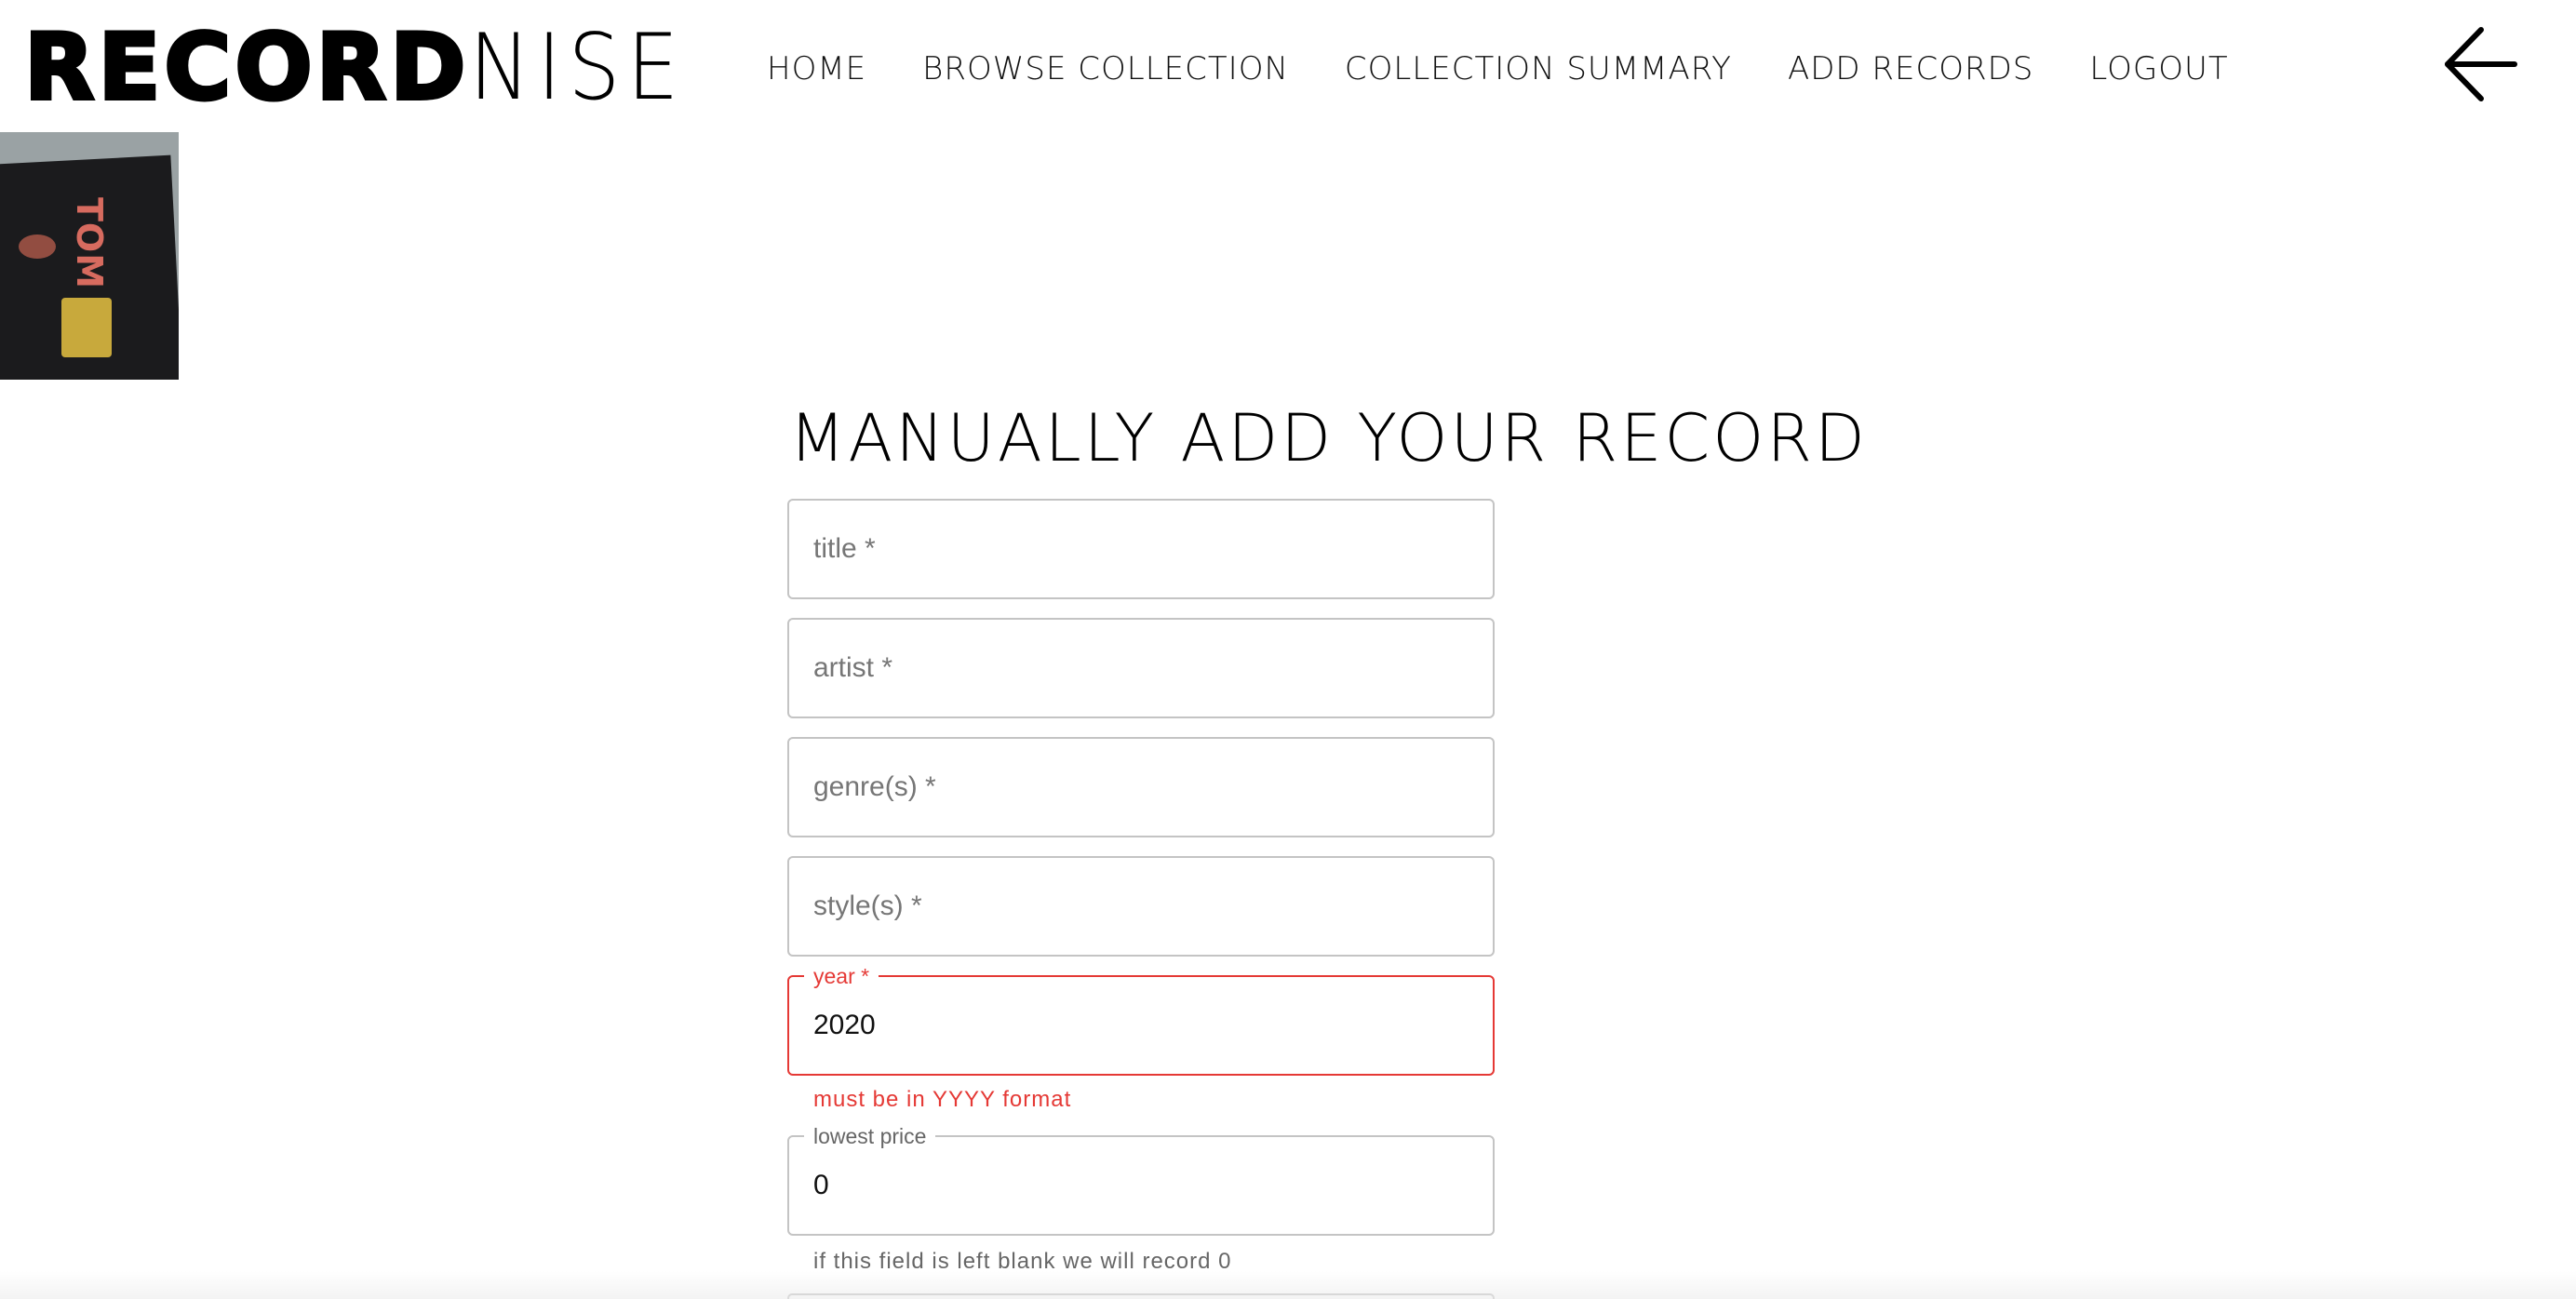 This screenshot has height=1299, width=2576. What do you see at coordinates (577, 68) in the screenshot?
I see `brand-logo-thin: NISE` at bounding box center [577, 68].